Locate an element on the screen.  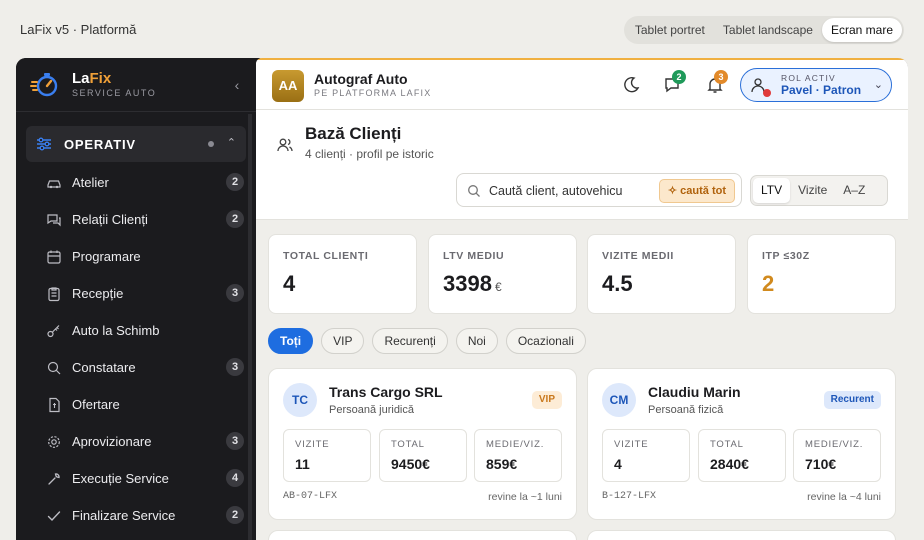
stat-itp-due: ITP ≤30Z 2 is located at coordinates (821, 274).